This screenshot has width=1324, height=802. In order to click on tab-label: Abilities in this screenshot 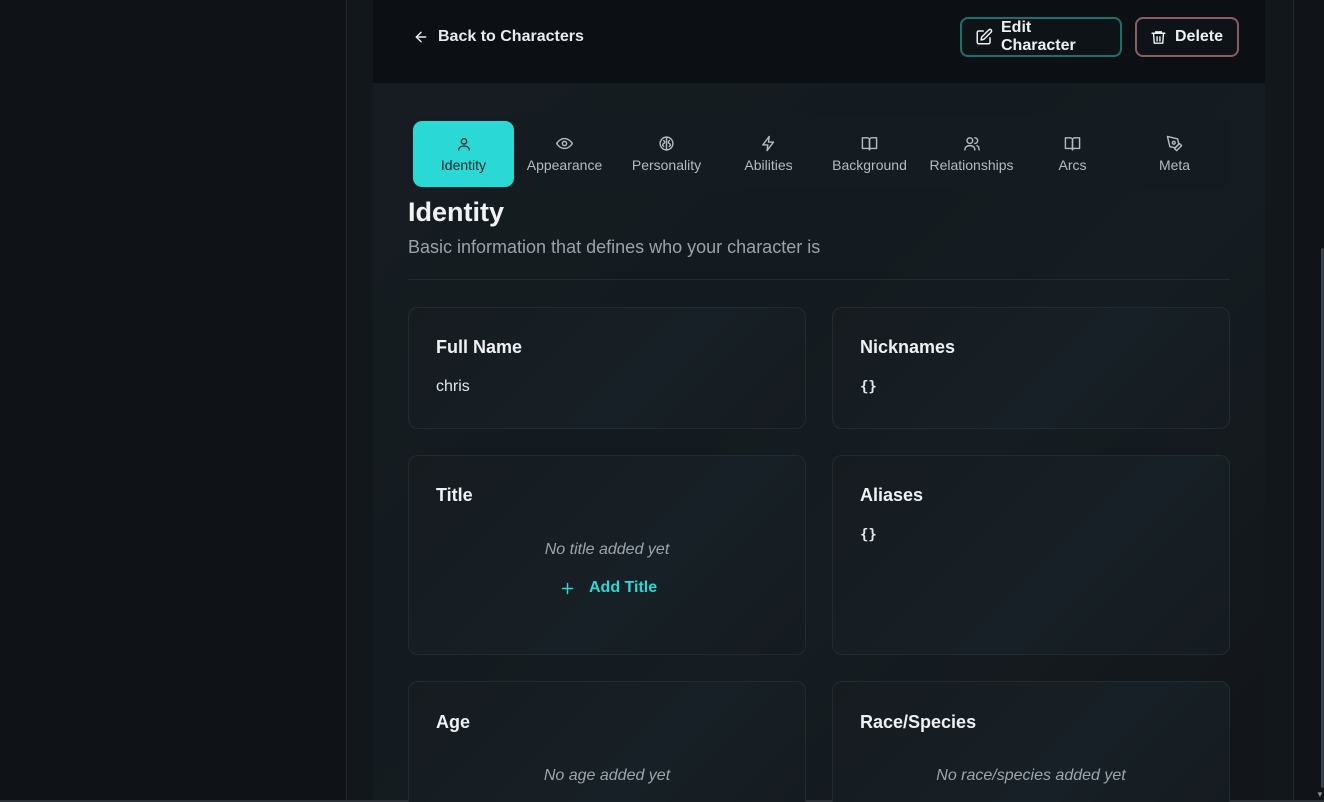, I will do `click(768, 165)`.